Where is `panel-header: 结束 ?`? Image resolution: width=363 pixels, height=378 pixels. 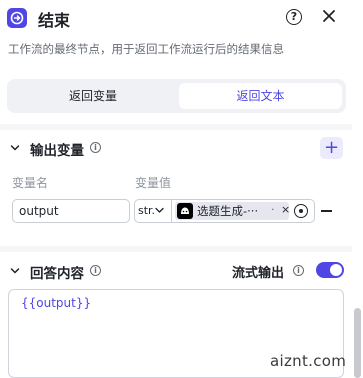
panel-header: 结束 ? is located at coordinates (176, 18).